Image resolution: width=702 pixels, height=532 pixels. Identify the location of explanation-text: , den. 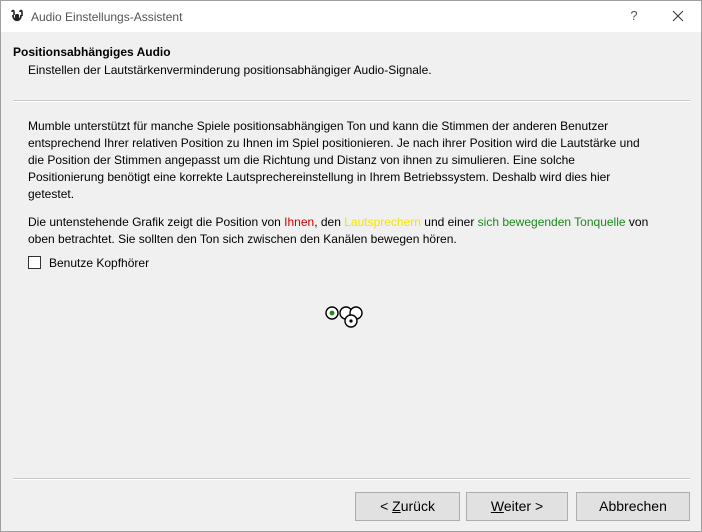
(329, 222).